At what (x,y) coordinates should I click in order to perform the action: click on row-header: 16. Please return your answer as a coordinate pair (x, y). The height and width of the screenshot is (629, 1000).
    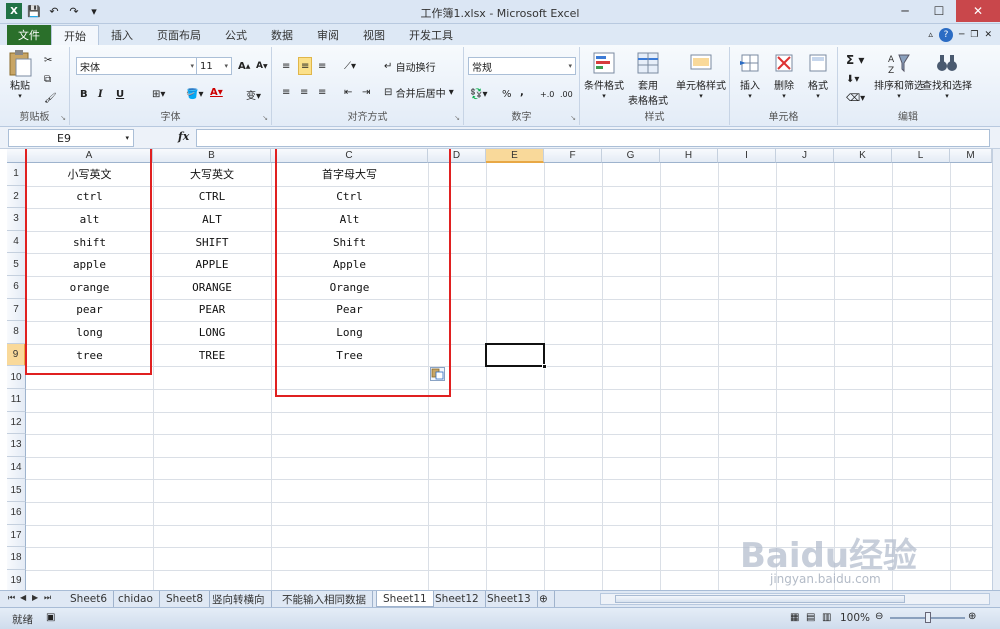
    Looking at the image, I should click on (16, 513).